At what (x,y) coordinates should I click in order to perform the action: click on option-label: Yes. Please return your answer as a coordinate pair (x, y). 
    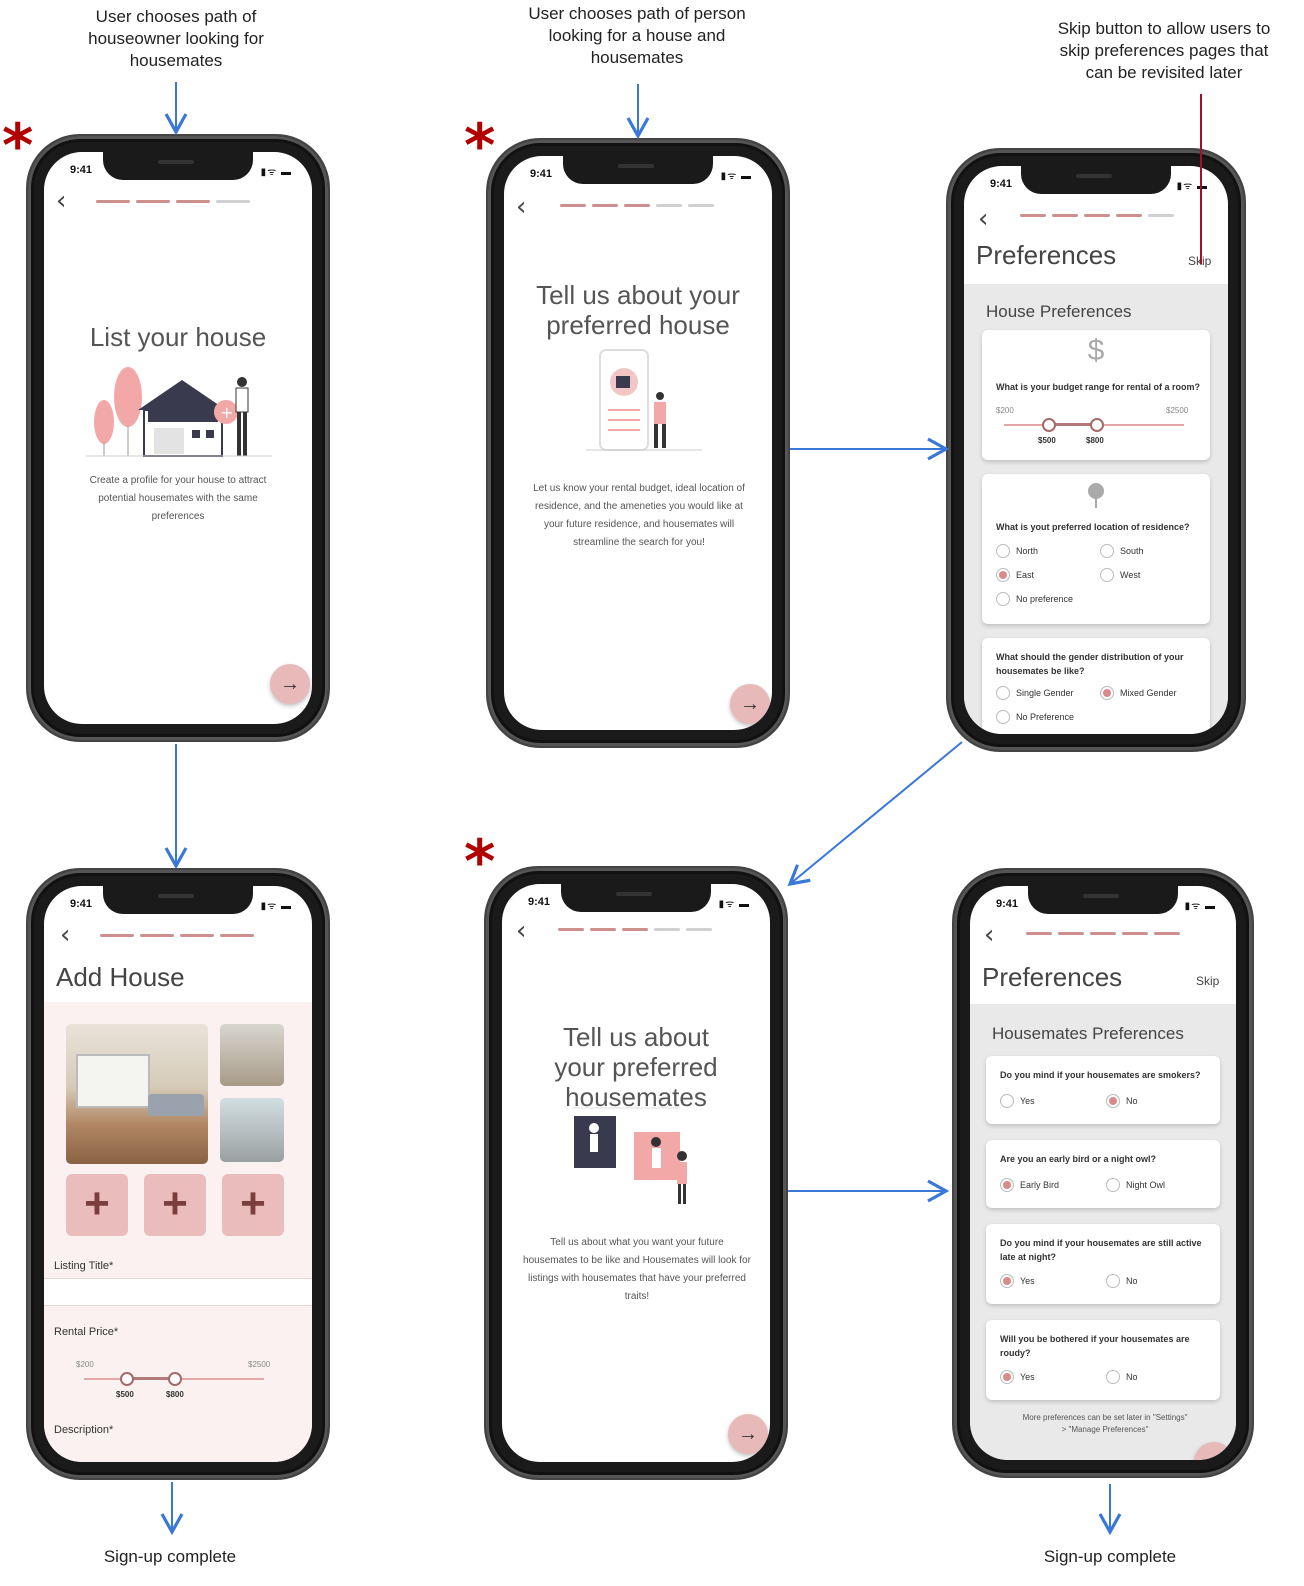
    Looking at the image, I should click on (1027, 1377).